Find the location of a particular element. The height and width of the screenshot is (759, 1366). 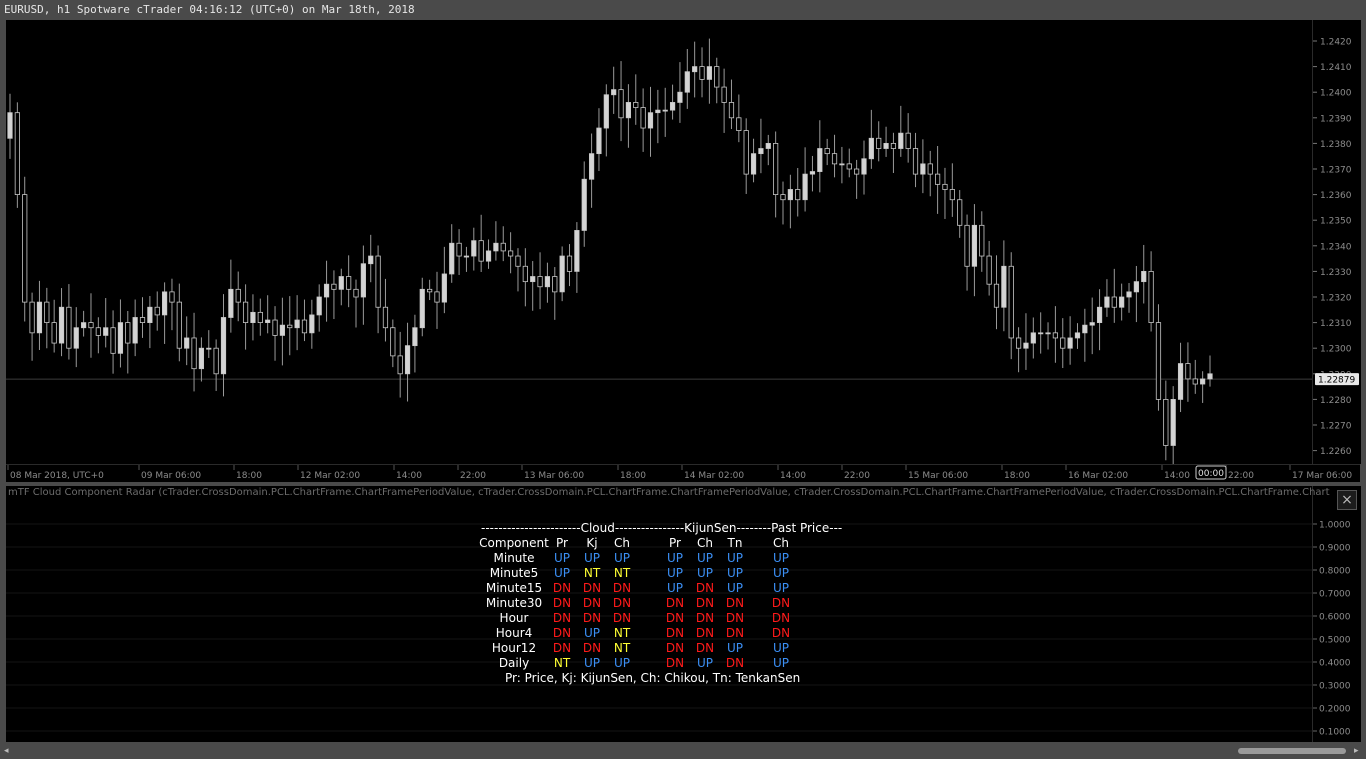

indicator-tick-label: 1.0000 is located at coordinates (1335, 526).